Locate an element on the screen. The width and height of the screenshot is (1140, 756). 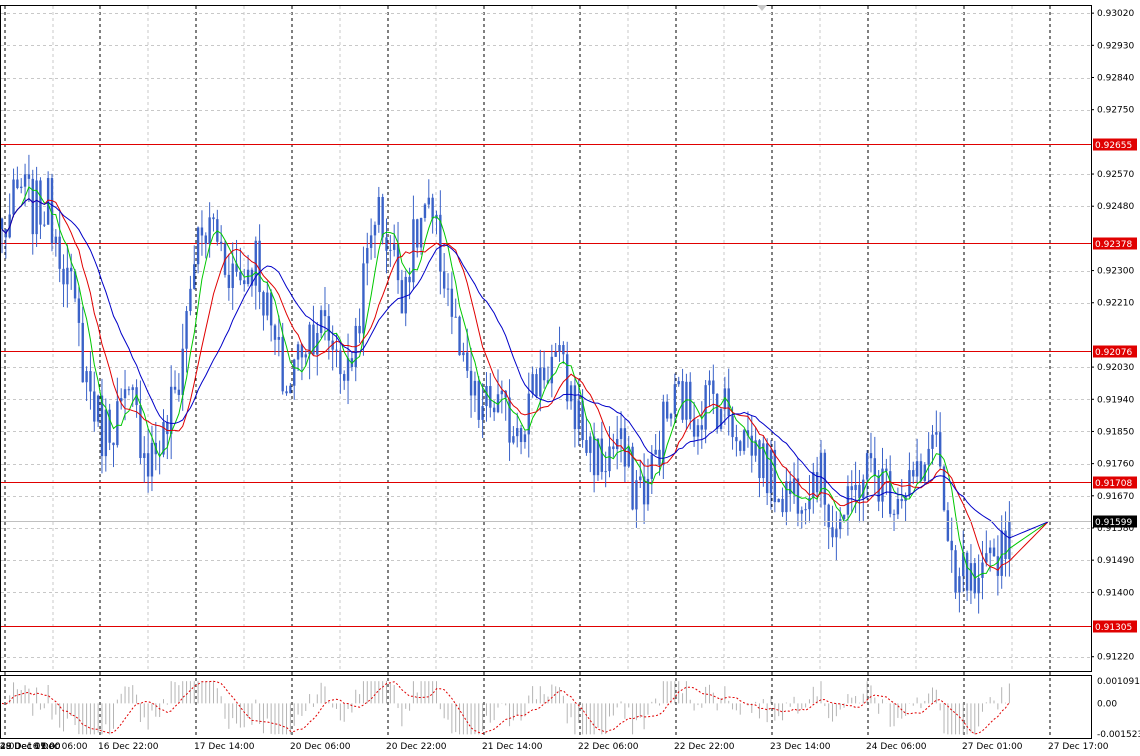
price-axis-label: 0.91400 is located at coordinates (1115, 593).